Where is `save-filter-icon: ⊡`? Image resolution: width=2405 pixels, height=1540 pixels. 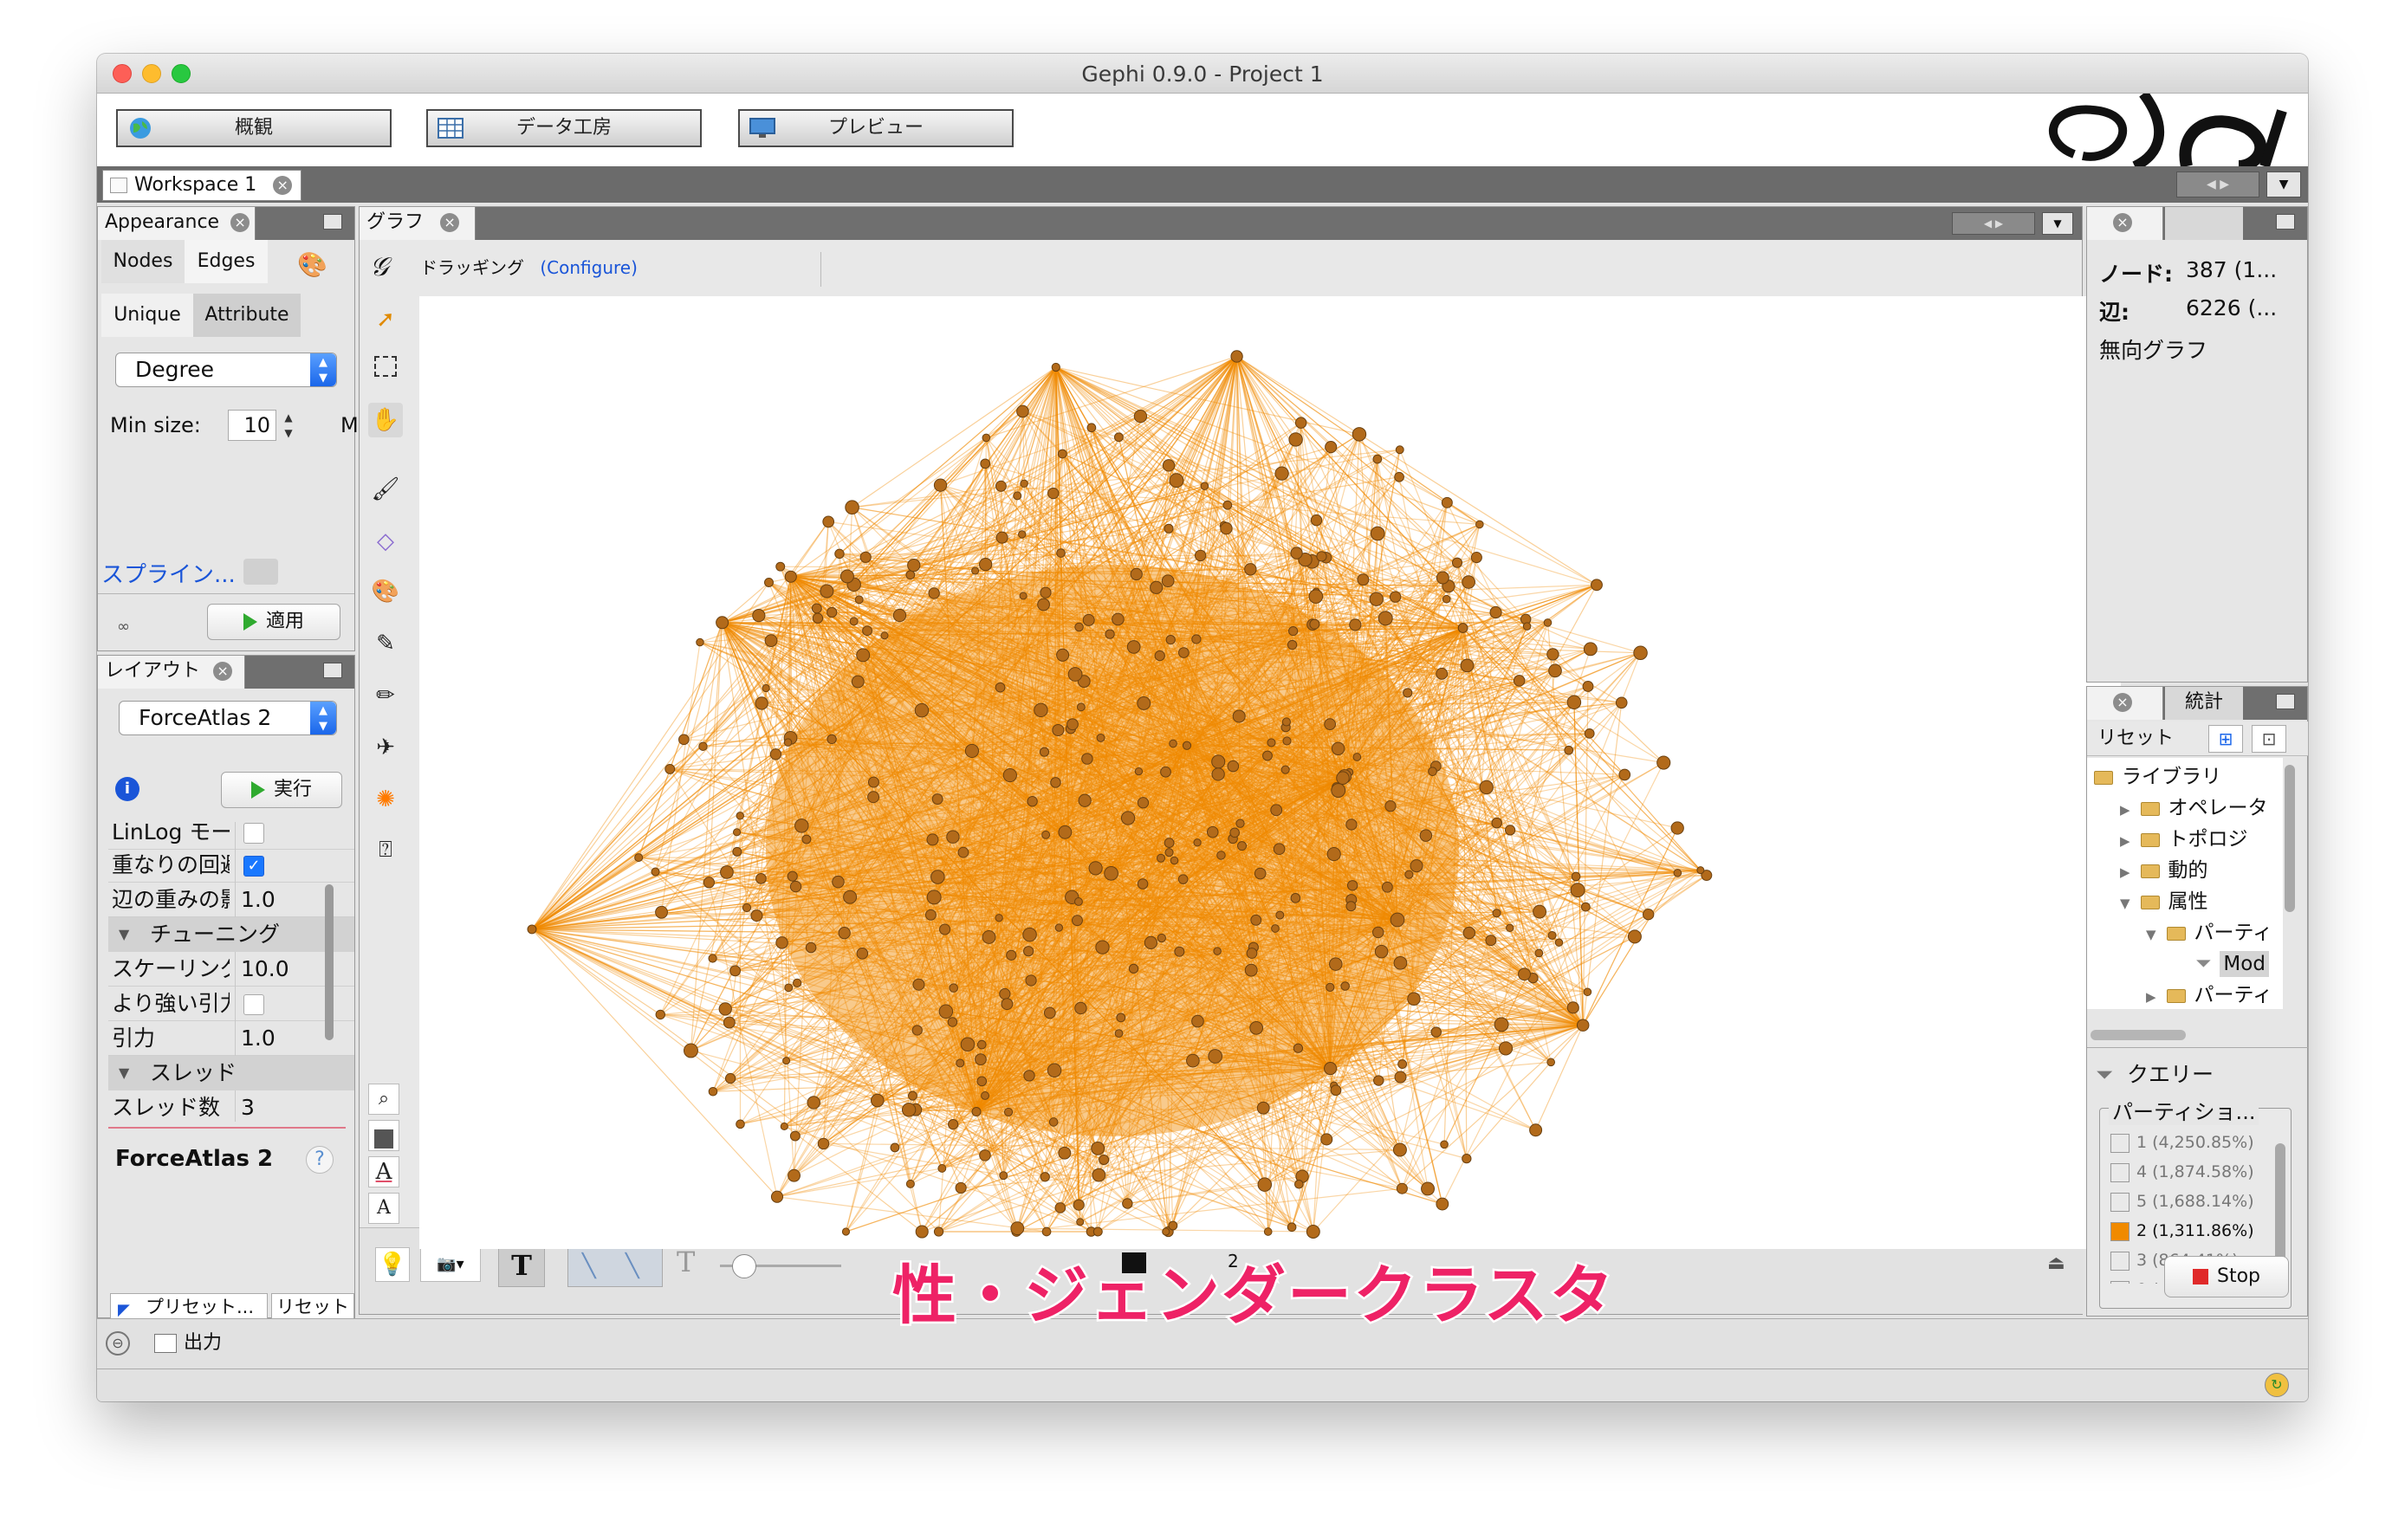 save-filter-icon: ⊡ is located at coordinates (2269, 739).